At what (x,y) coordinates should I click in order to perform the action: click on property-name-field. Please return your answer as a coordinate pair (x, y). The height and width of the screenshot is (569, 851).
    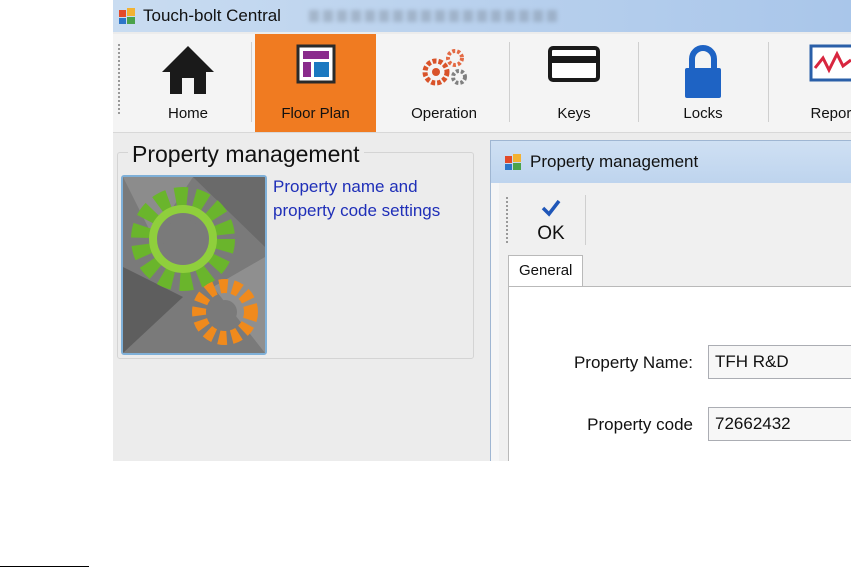
    Looking at the image, I should click on (779, 362).